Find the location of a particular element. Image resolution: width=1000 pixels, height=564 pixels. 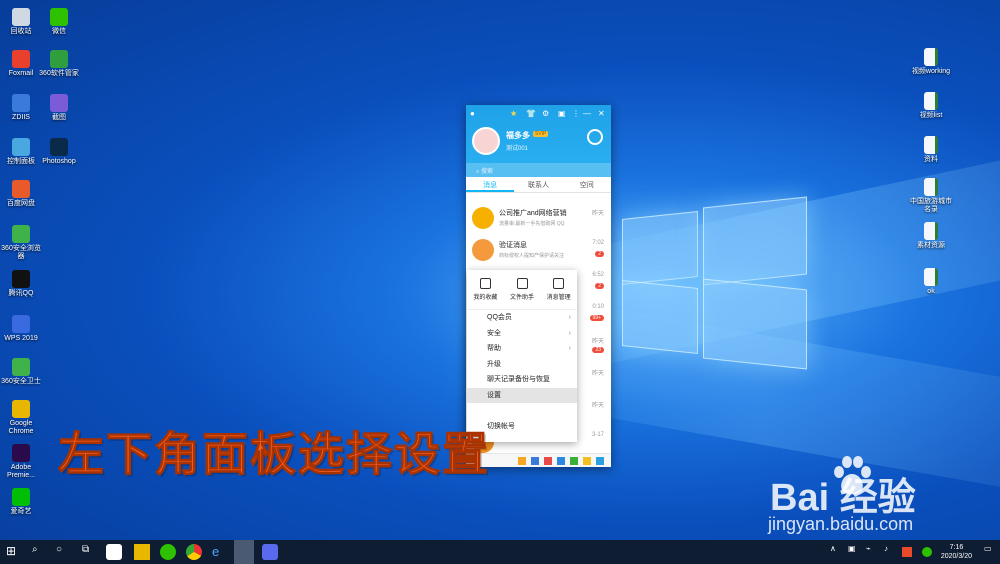

close-icon: ✕ is located at coordinates (601, 113).